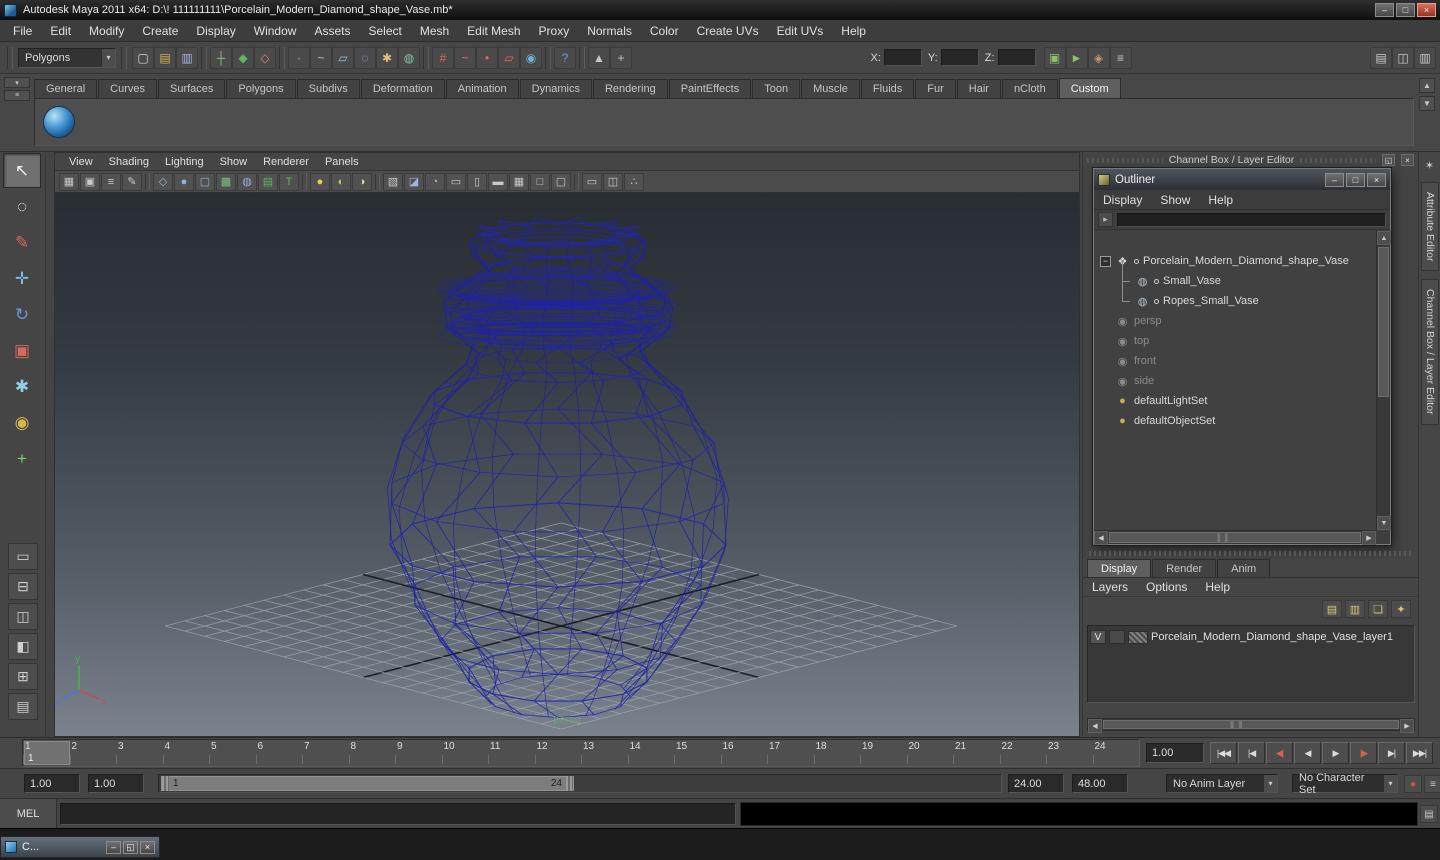  Describe the element at coordinates (22, 458) in the screenshot. I see `show-manipulator-tool: +` at that location.